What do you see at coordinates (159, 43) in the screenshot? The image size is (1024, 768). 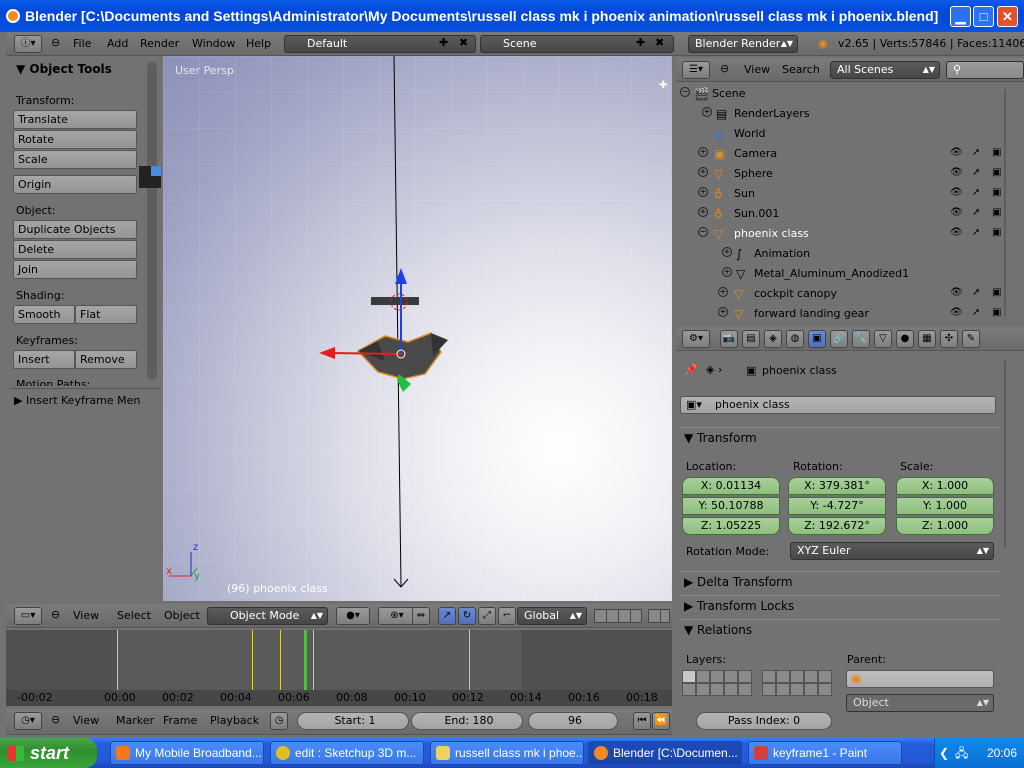 I see `menu-render: Render` at bounding box center [159, 43].